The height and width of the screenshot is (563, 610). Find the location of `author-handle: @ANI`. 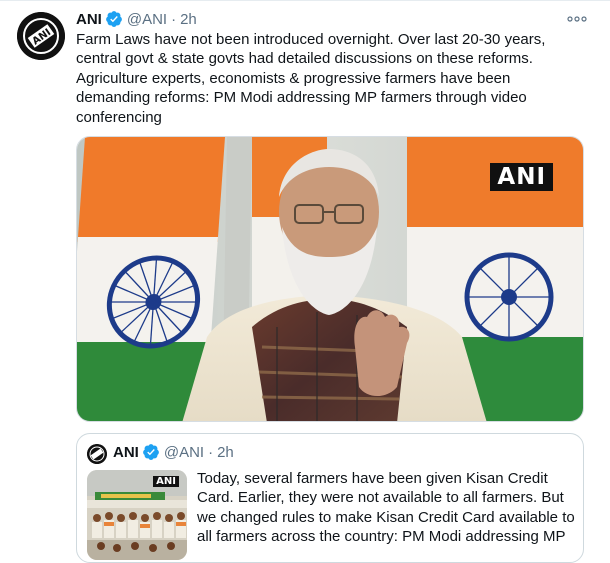

author-handle: @ANI is located at coordinates (147, 19).